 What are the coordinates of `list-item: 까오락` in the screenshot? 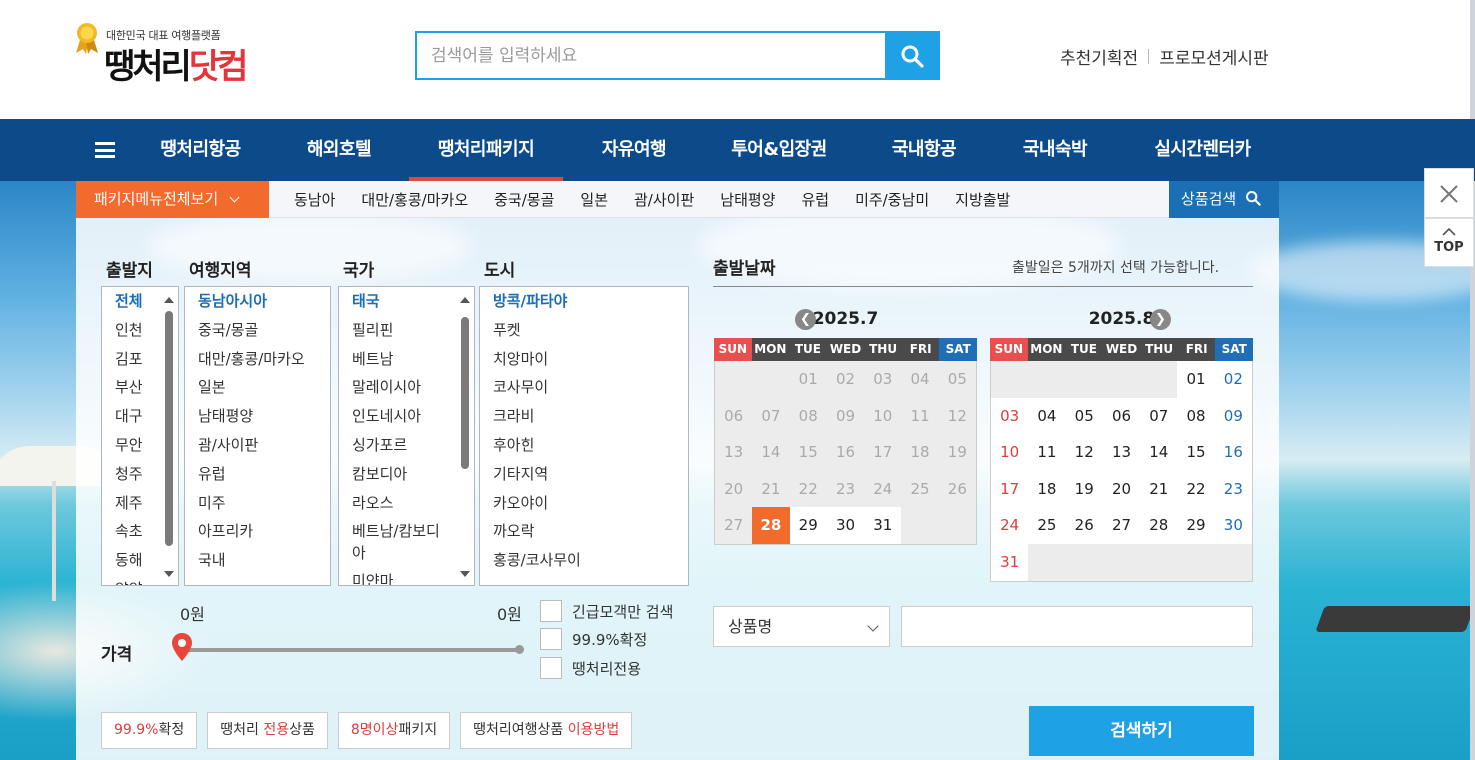 It's located at (584, 531).